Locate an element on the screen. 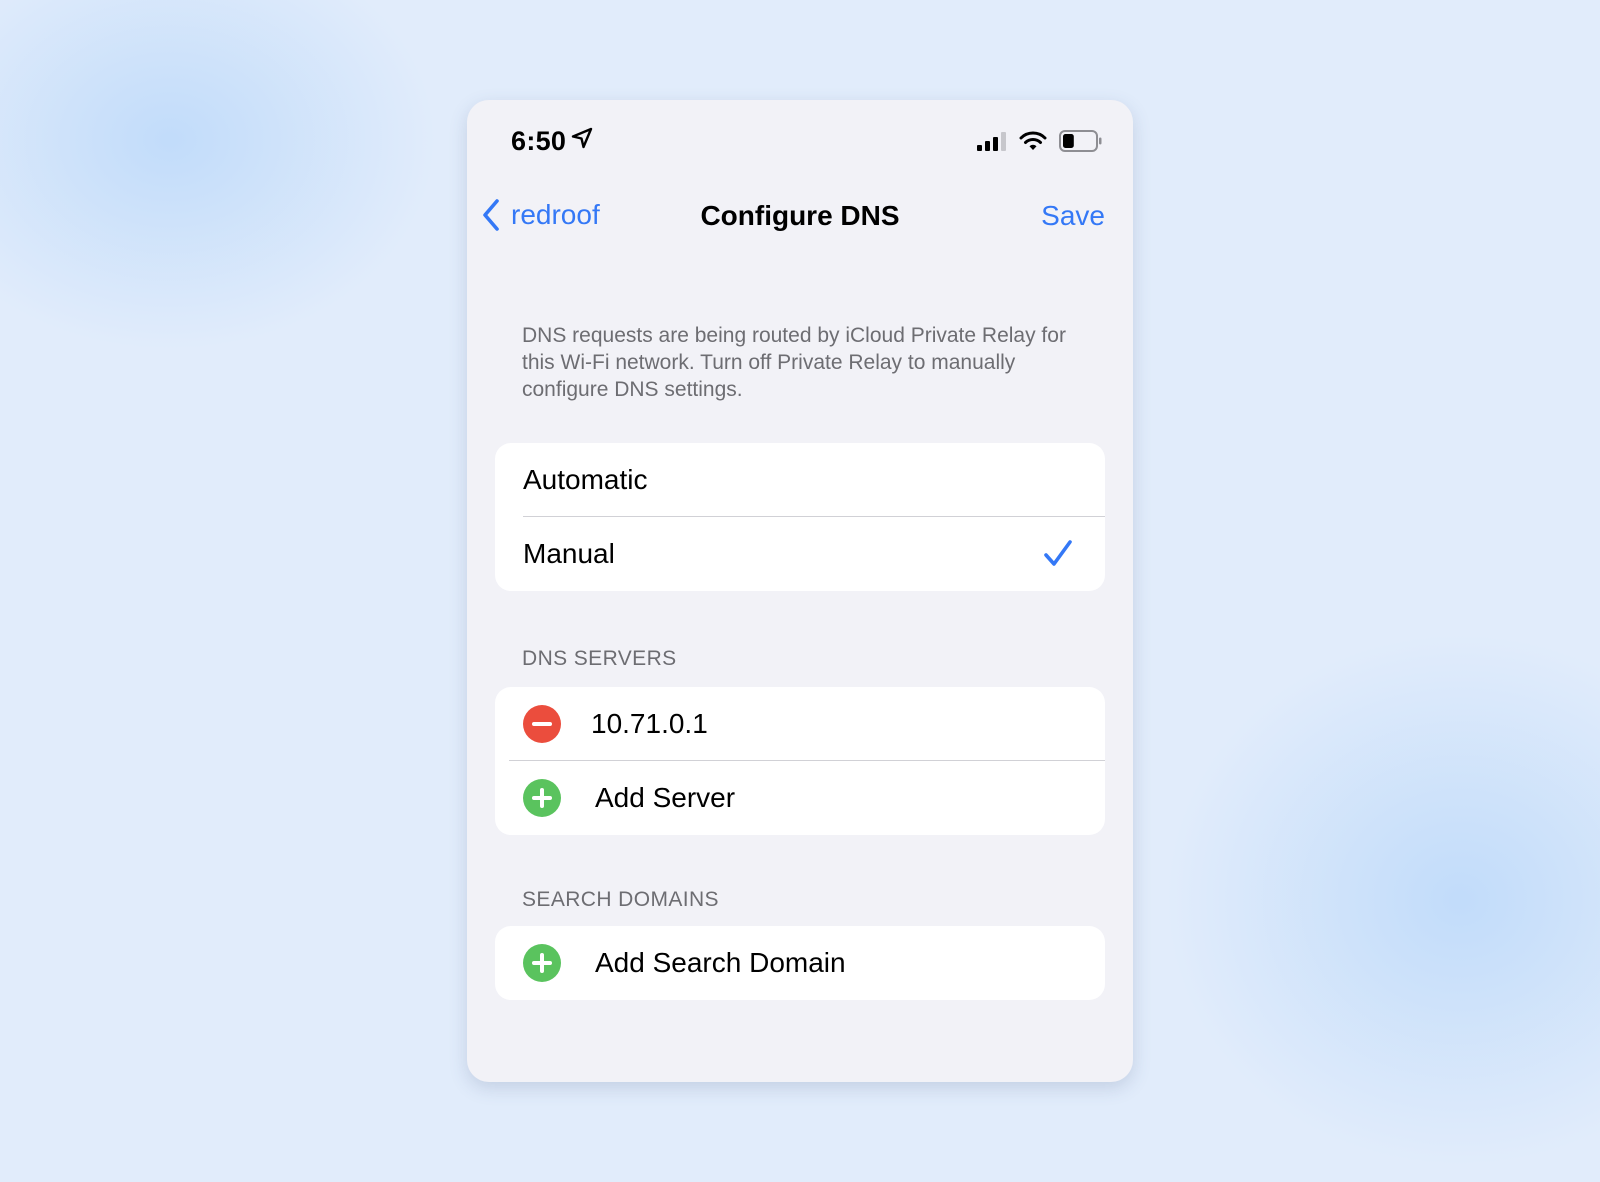  option-automatic-label: Automatic is located at coordinates (585, 479).